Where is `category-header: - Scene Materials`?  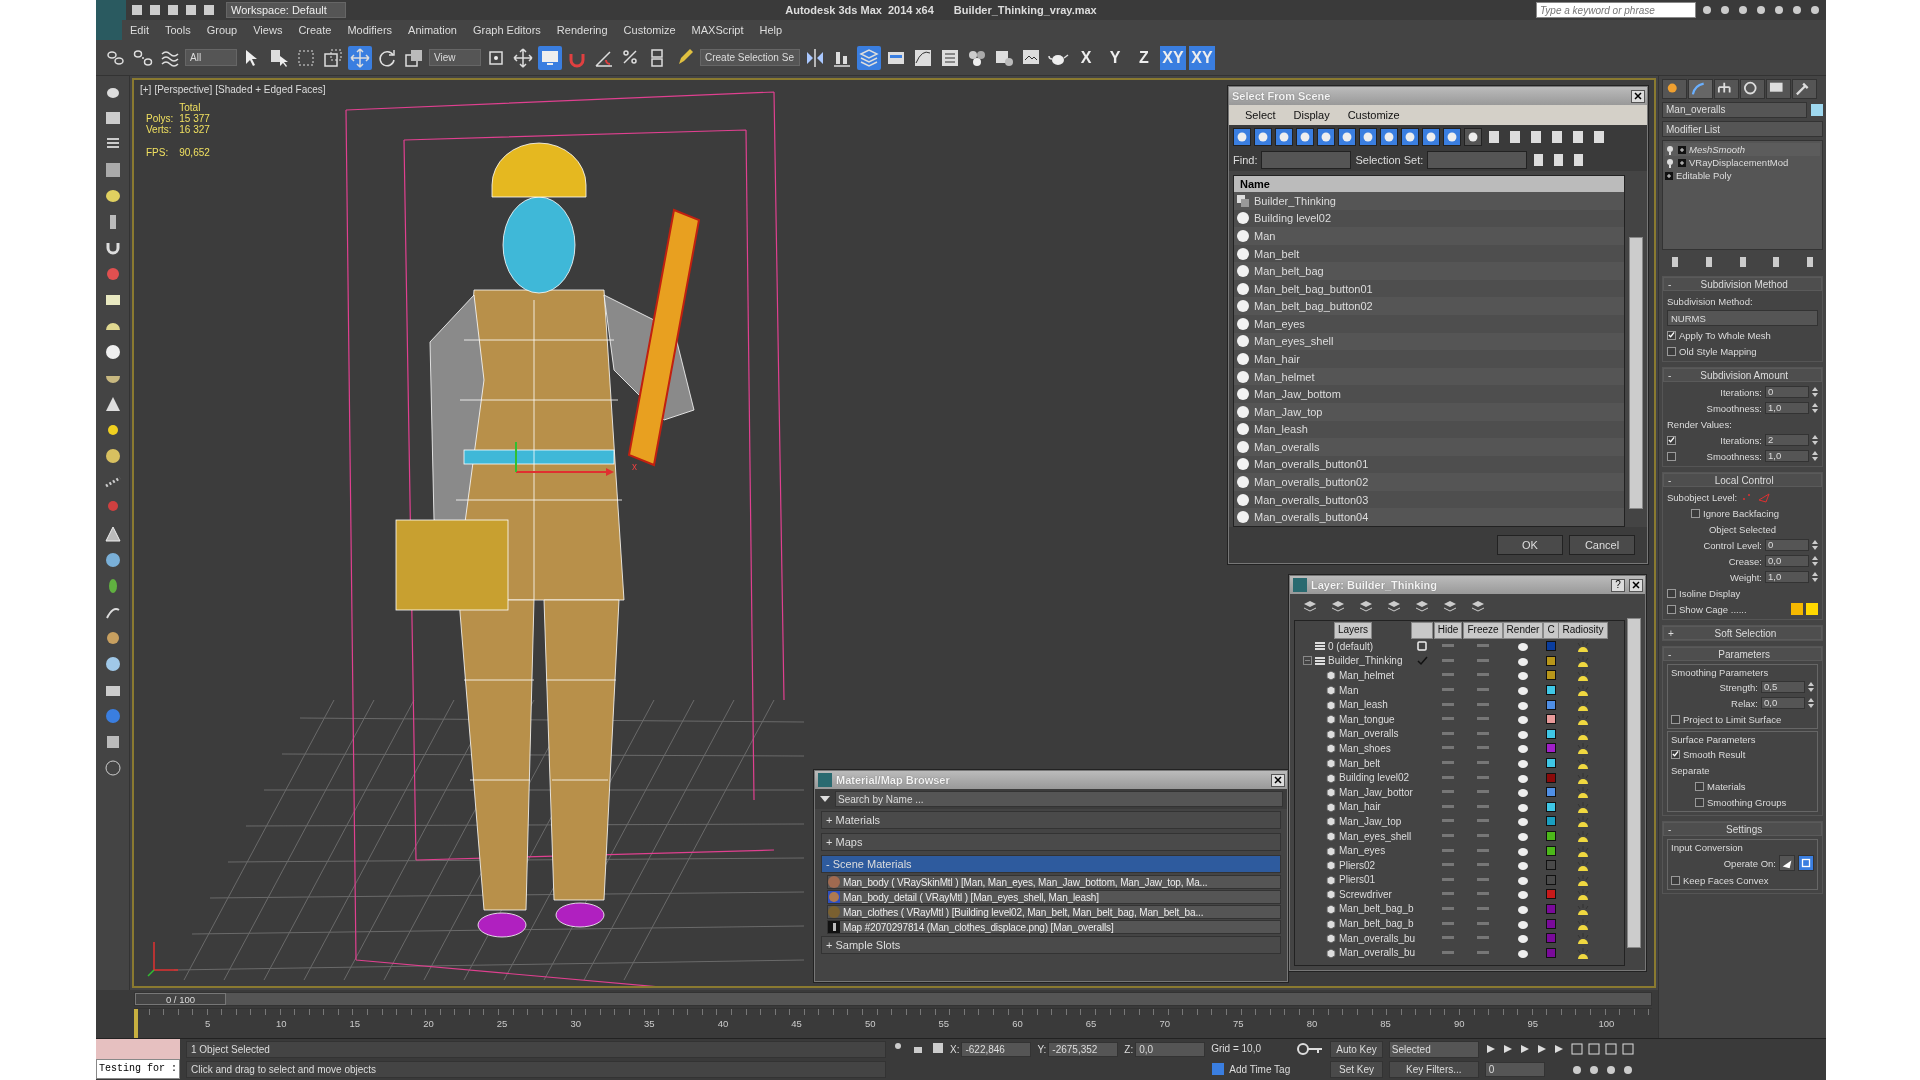
category-header: - Scene Materials is located at coordinates (1051, 864).